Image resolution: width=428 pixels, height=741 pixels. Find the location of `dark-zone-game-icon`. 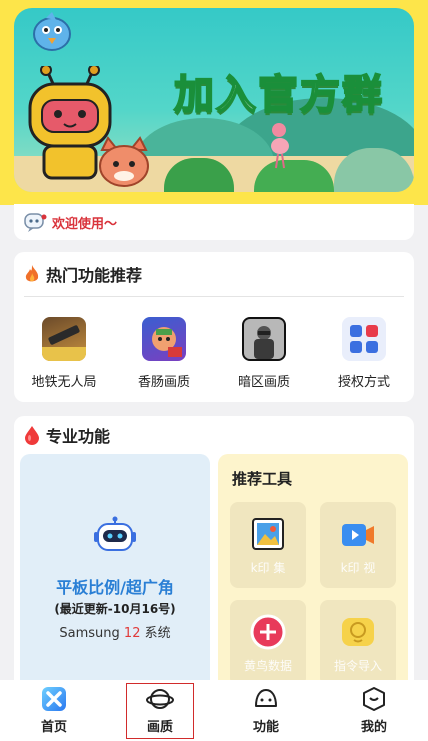

dark-zone-game-icon is located at coordinates (264, 339).